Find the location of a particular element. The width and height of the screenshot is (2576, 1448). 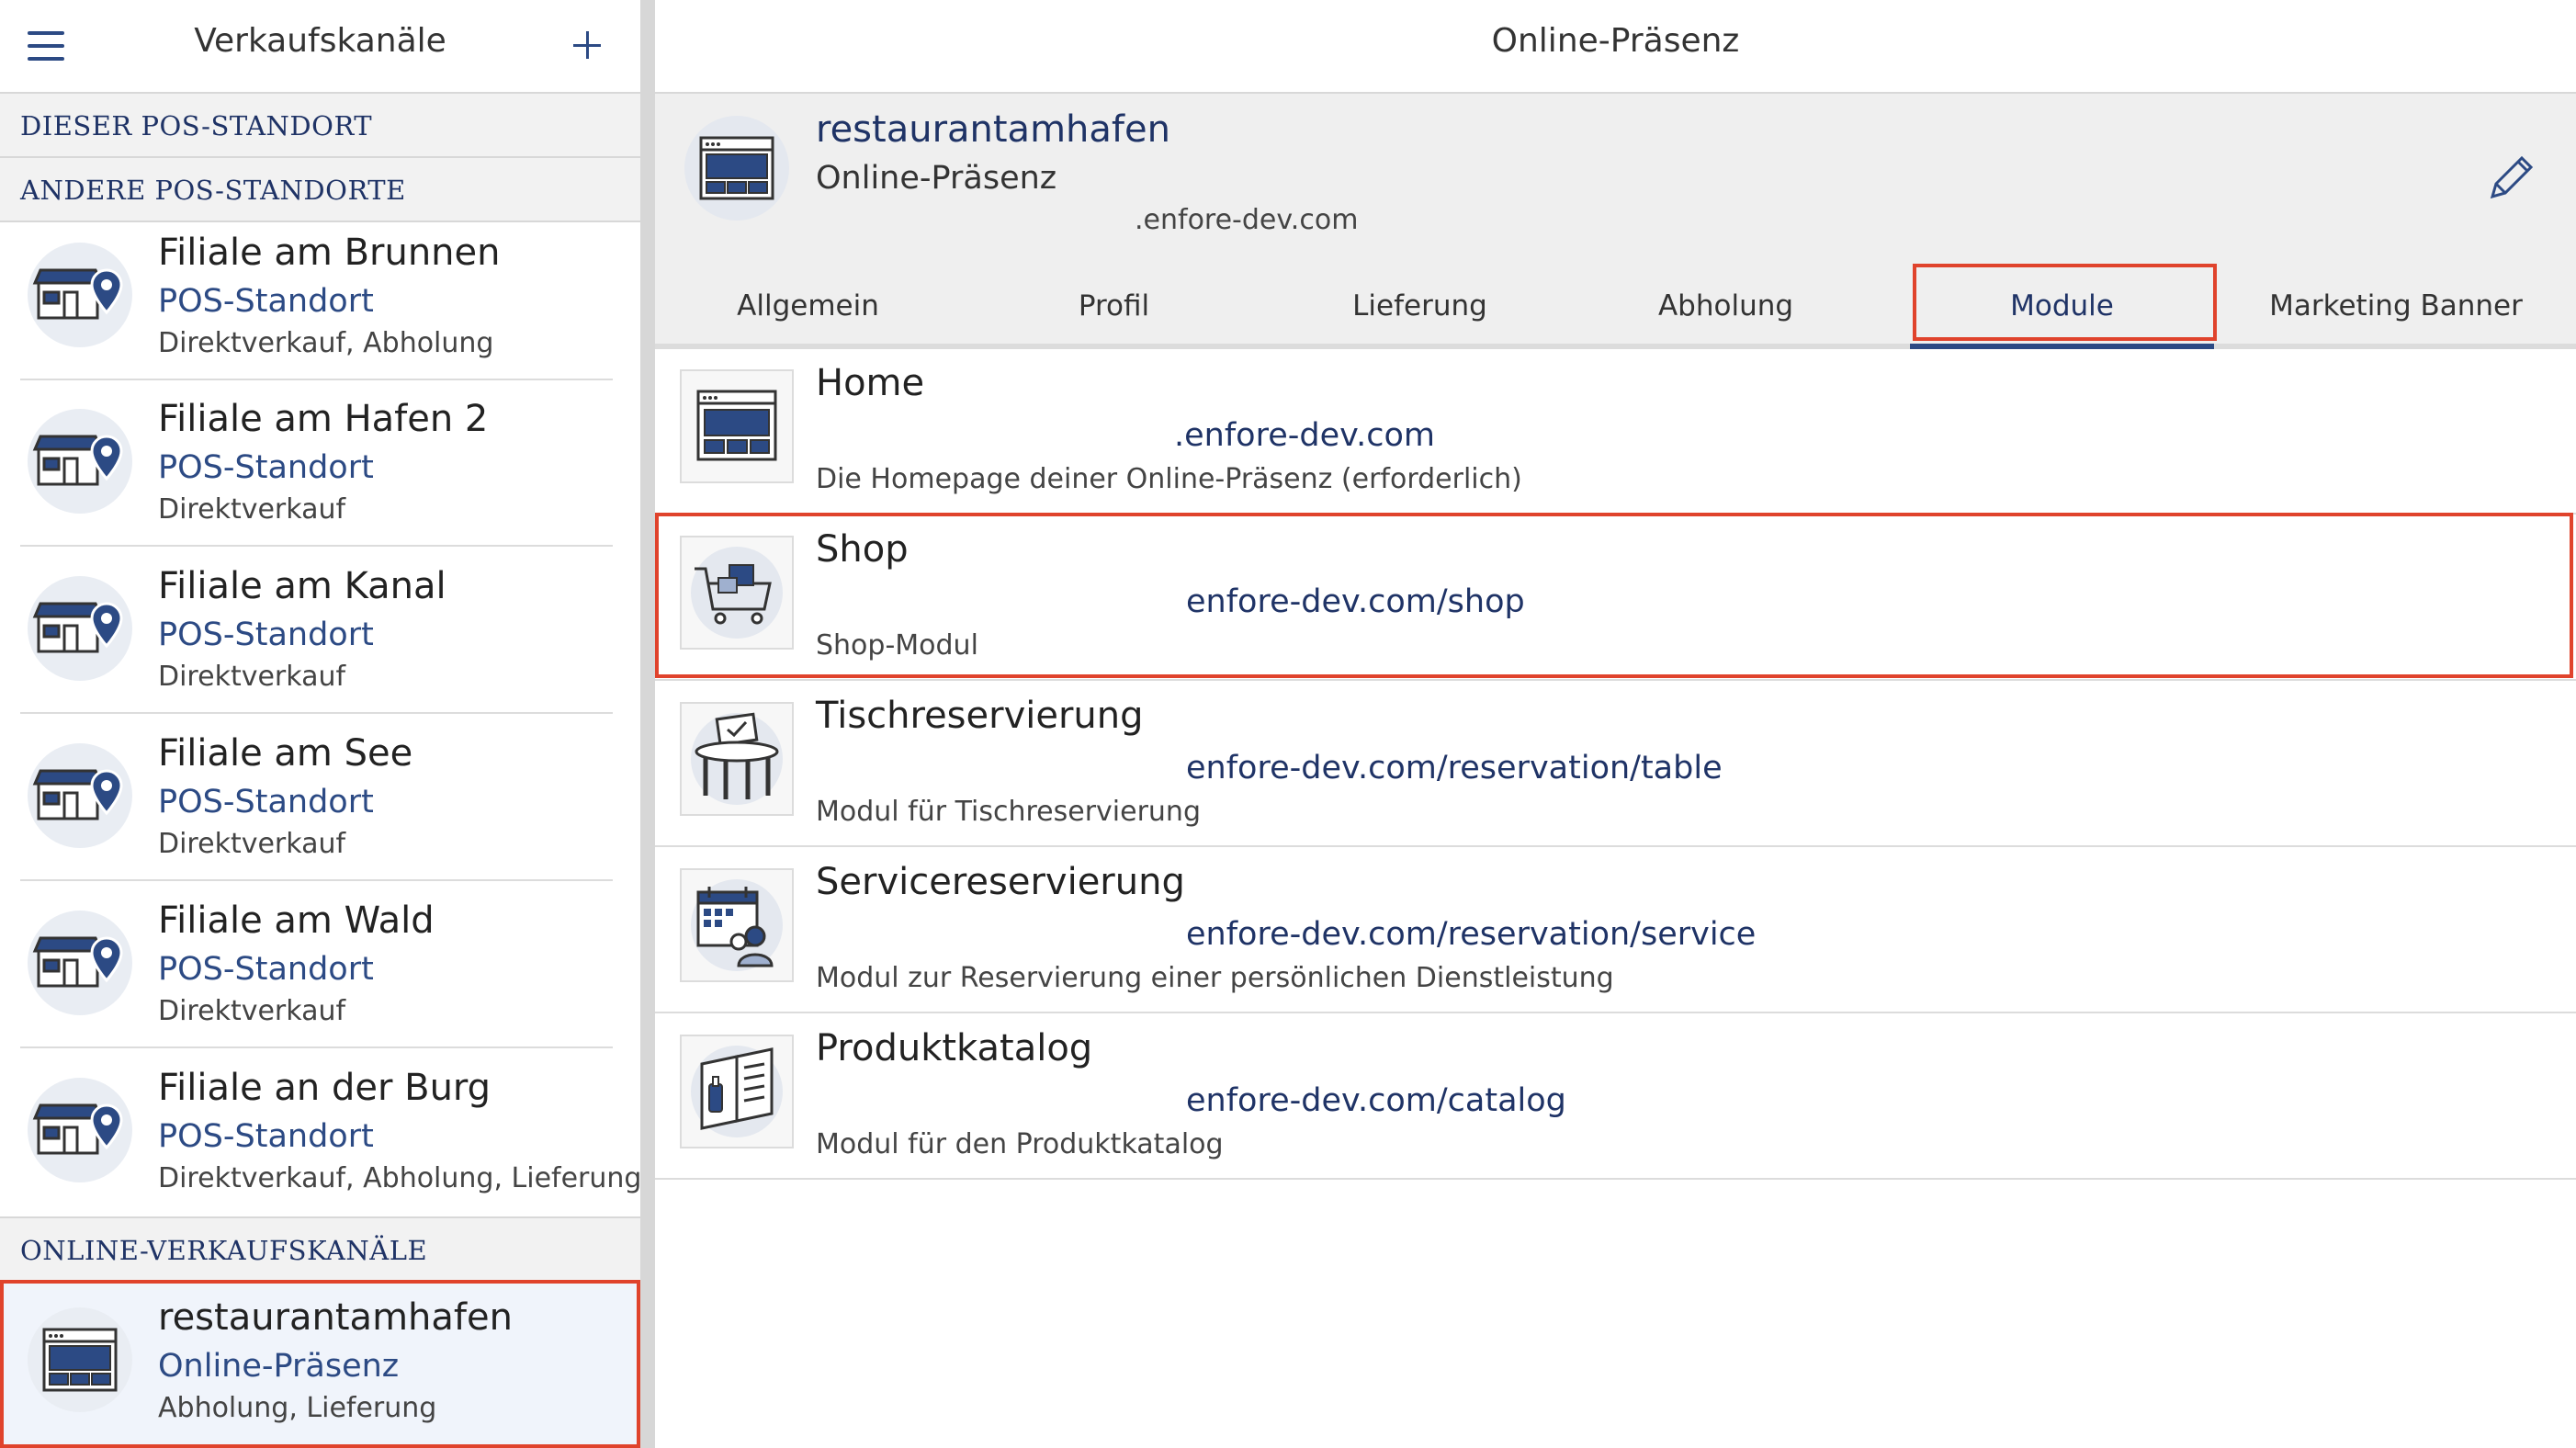

detail-type: Online-Präsenz is located at coordinates (936, 178).